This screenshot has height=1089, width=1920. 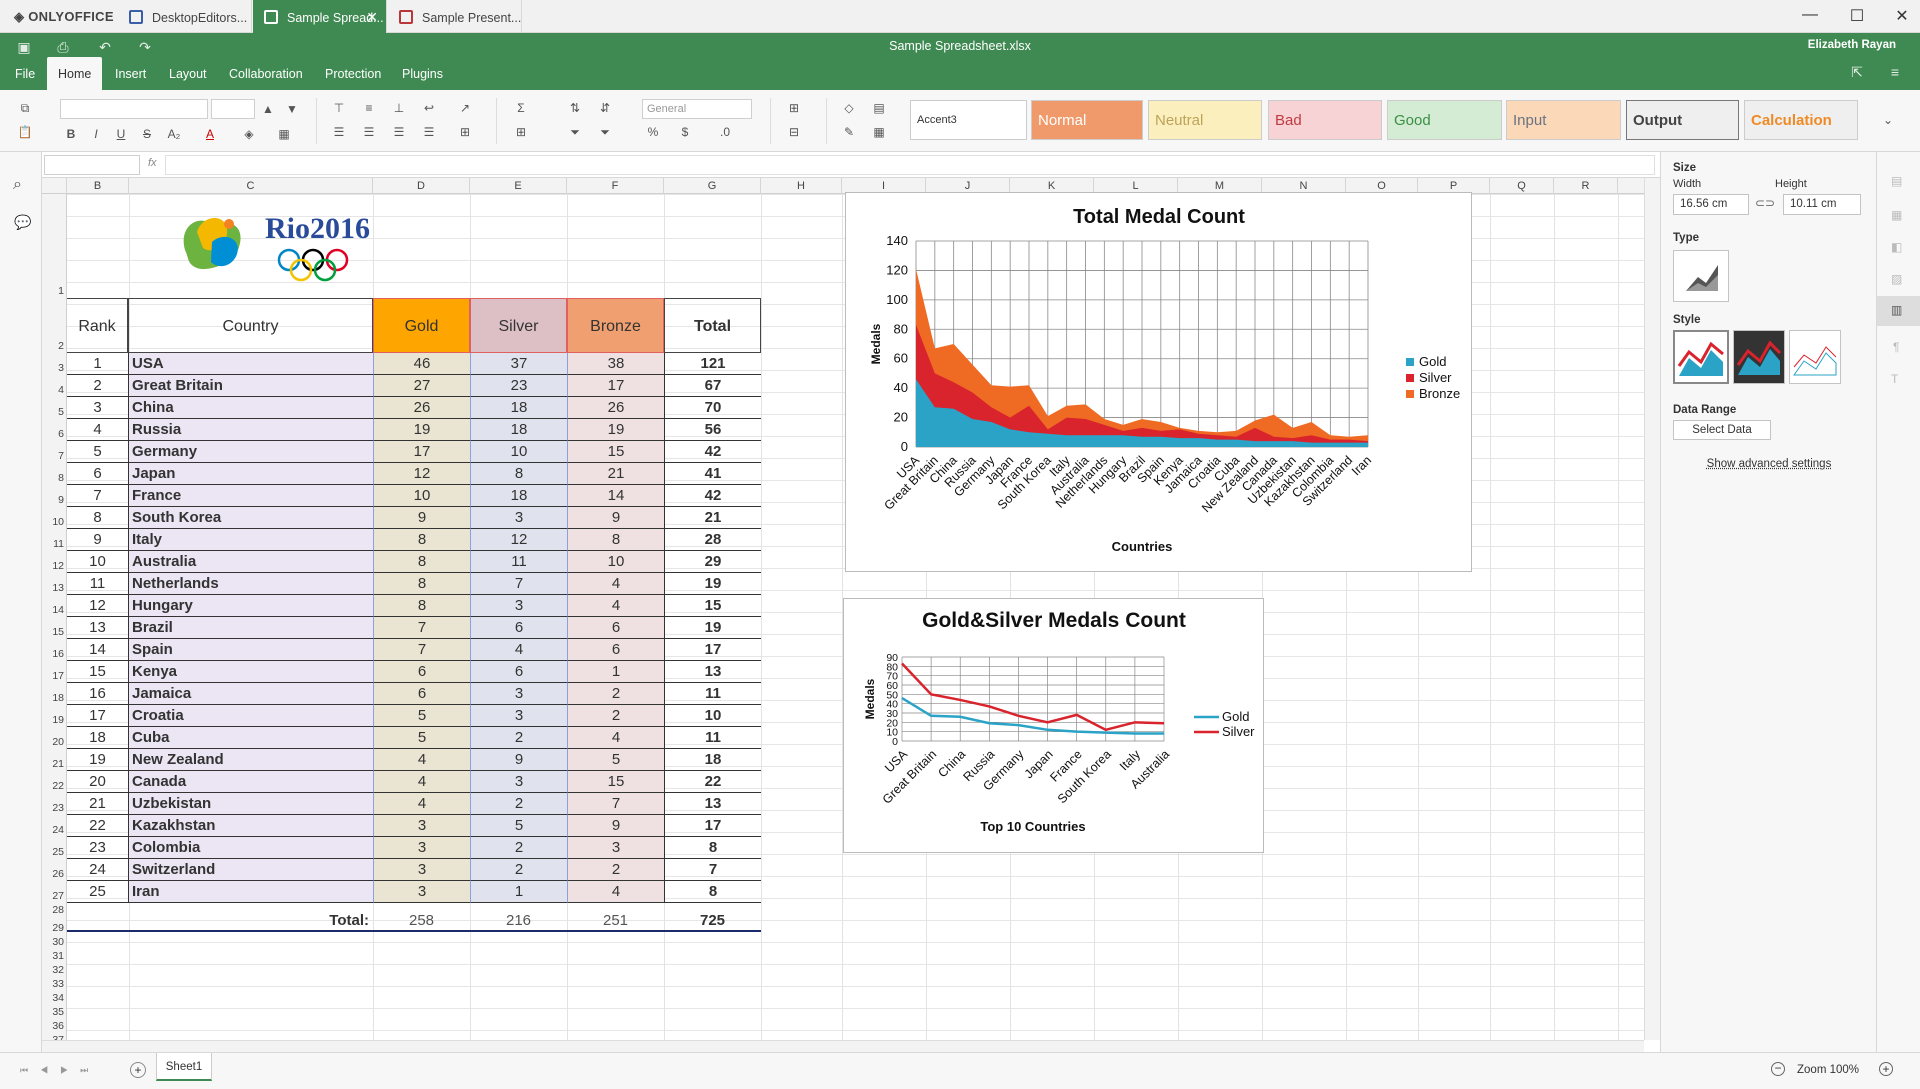 I want to click on filter-icon: ⏷, so click(x=575, y=132).